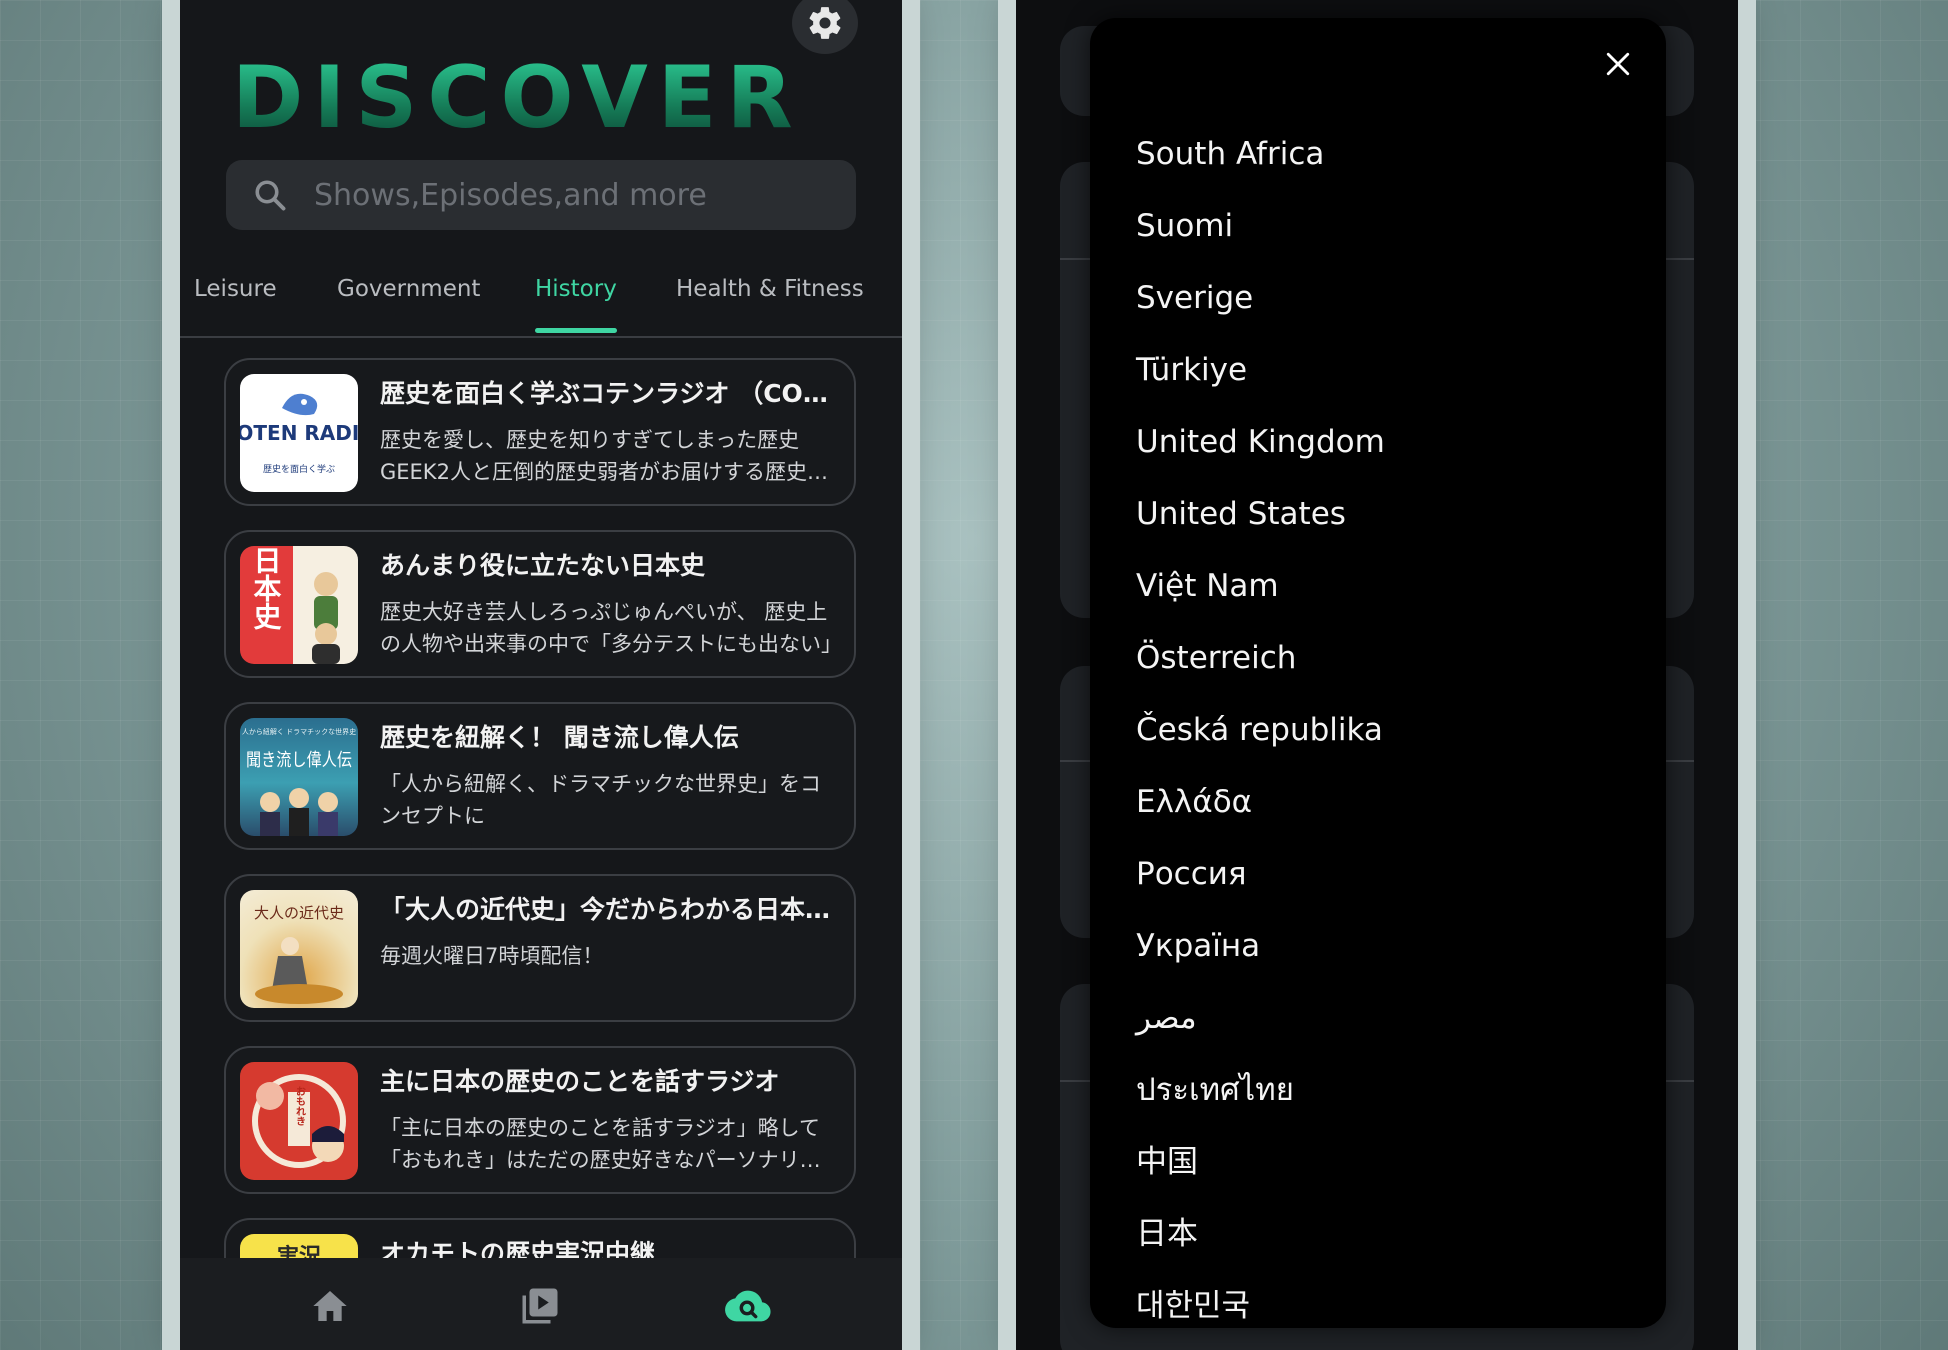 Image resolution: width=1948 pixels, height=1350 pixels. I want to click on close-icon, so click(1618, 64).